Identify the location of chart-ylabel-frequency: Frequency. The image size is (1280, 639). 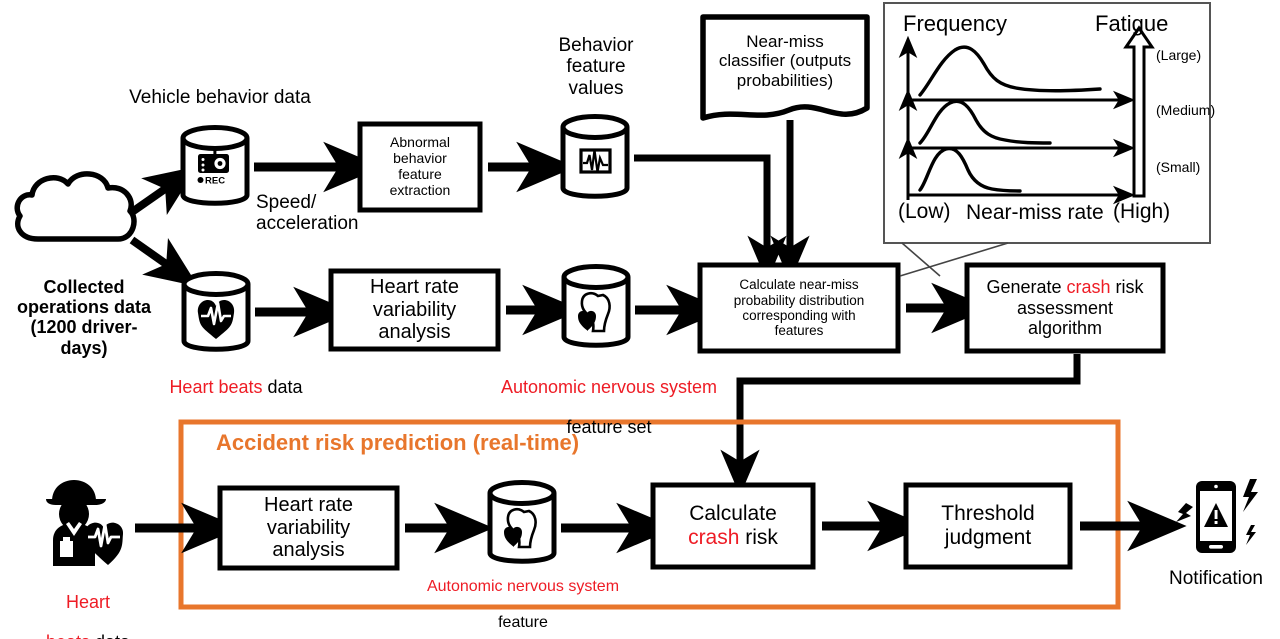
(955, 23).